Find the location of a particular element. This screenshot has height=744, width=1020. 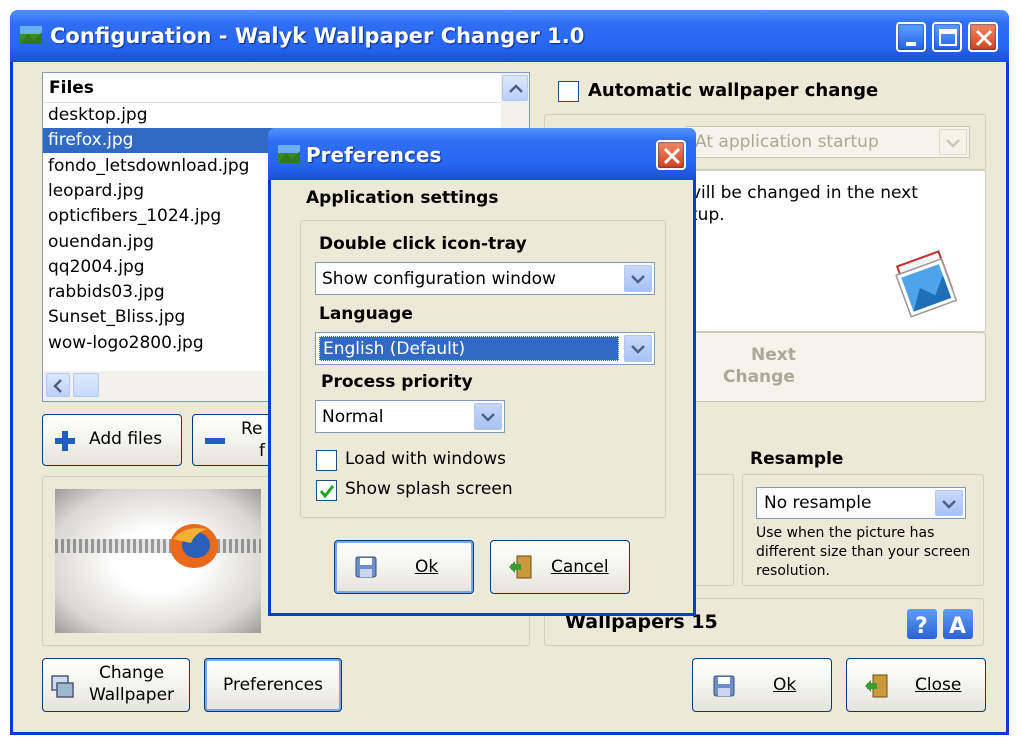

resample-select: No resample is located at coordinates (861, 503).